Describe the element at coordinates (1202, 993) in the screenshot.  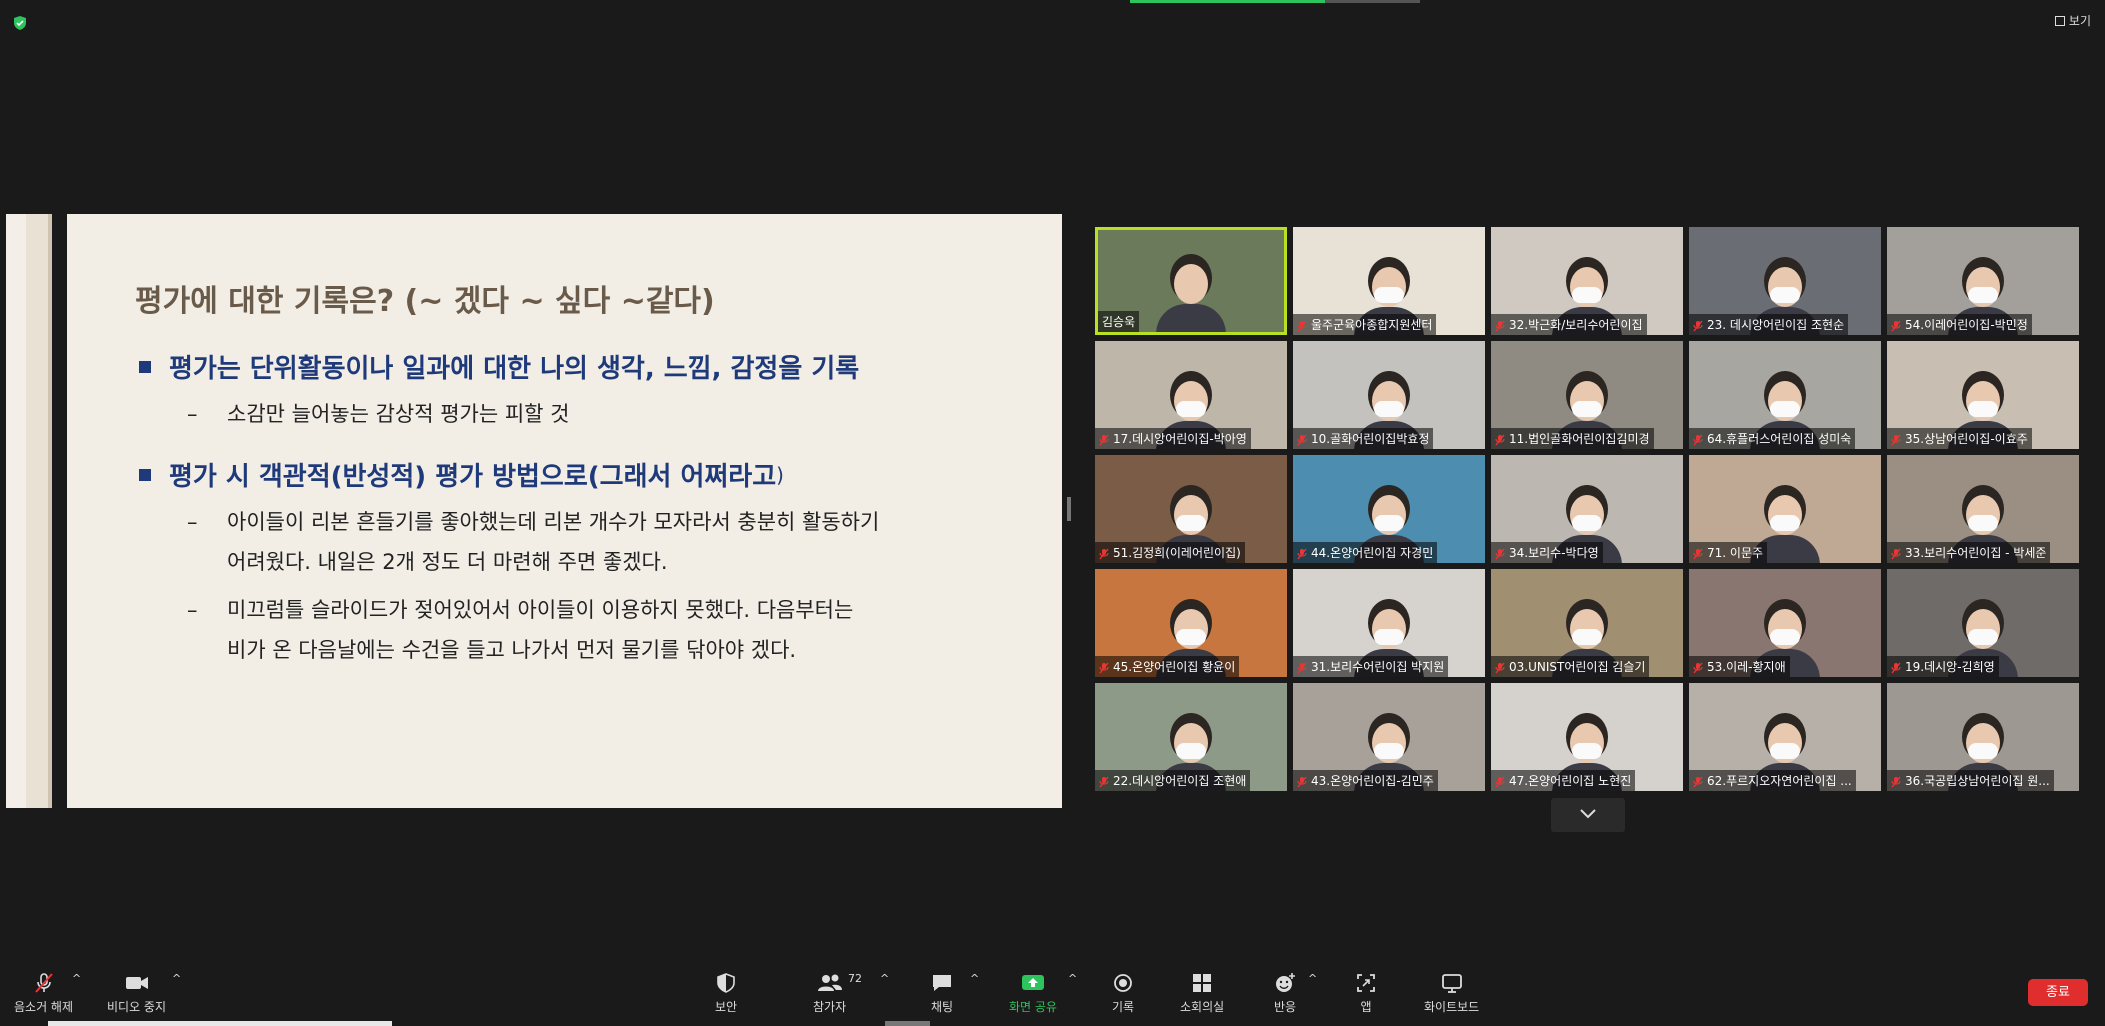
I see `breakout-rooms-button: 소회의실` at that location.